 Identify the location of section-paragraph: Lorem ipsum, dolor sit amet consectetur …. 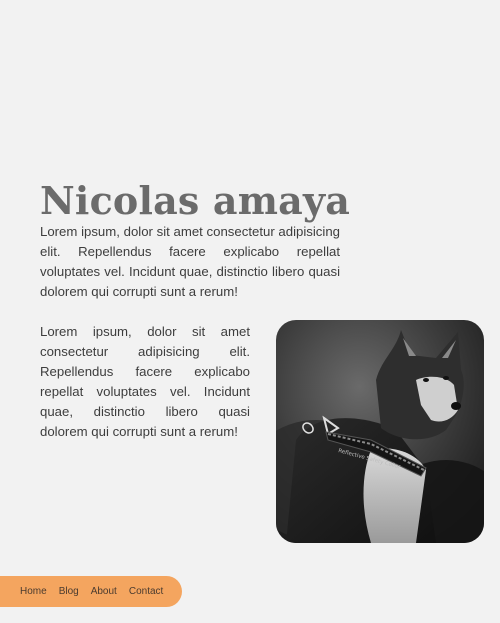
(145, 381).